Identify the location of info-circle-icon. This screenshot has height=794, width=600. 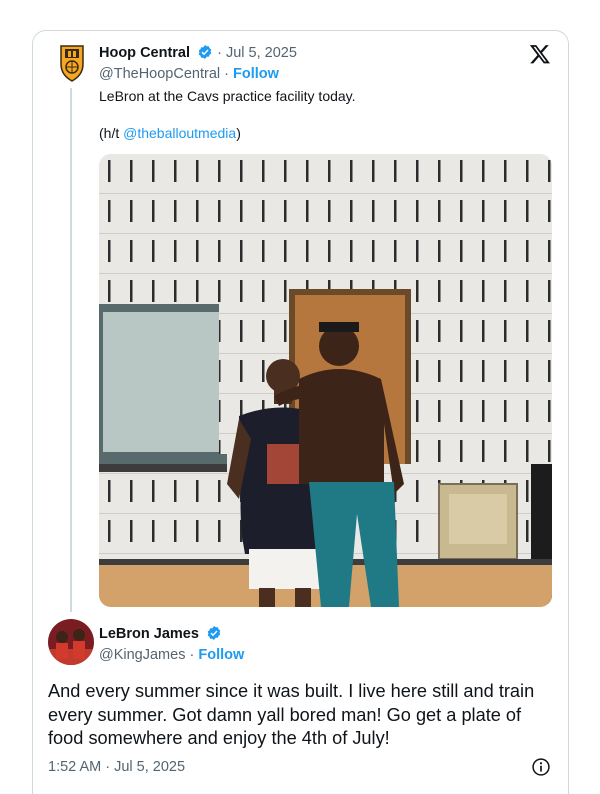
(541, 767).